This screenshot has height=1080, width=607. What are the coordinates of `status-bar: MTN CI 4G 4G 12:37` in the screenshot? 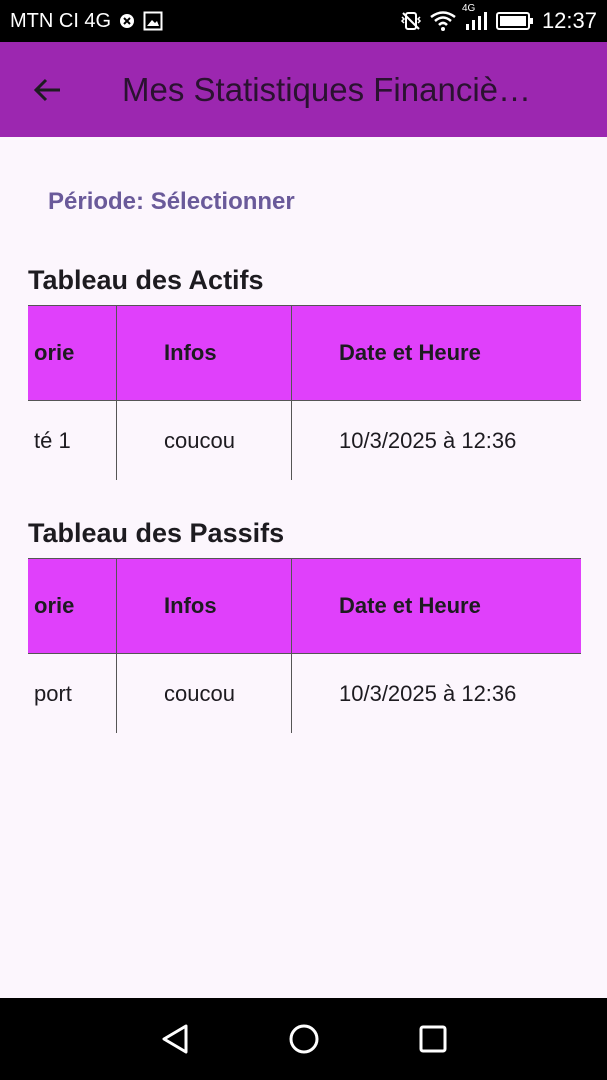 It's located at (303, 21).